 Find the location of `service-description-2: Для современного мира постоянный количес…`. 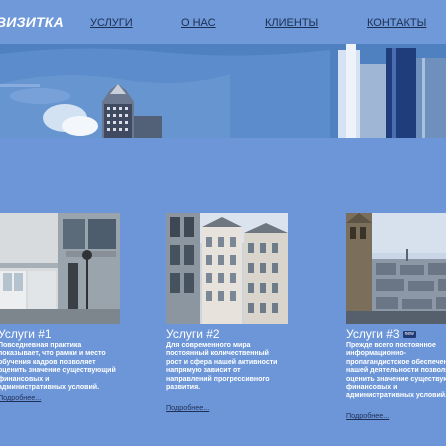

service-description-2: Для современного мира постоянный количес… is located at coordinates (222, 367).